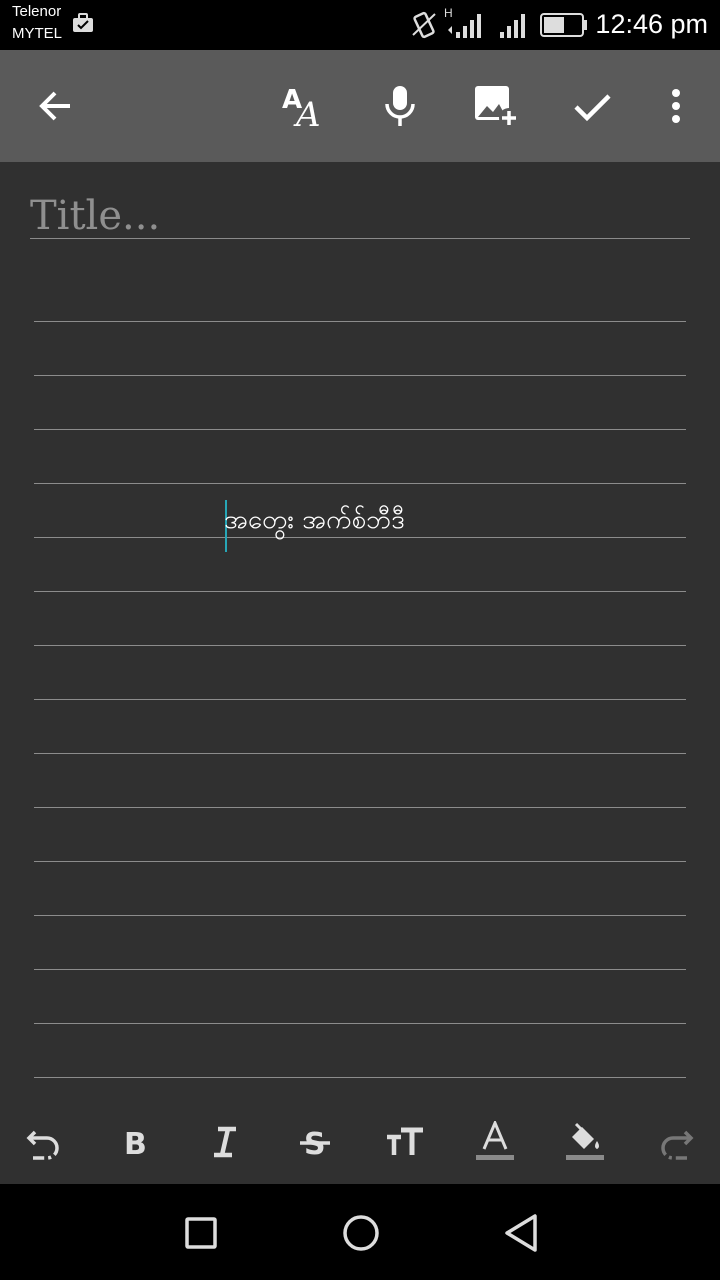  I want to click on undo-button, so click(45, 1142).